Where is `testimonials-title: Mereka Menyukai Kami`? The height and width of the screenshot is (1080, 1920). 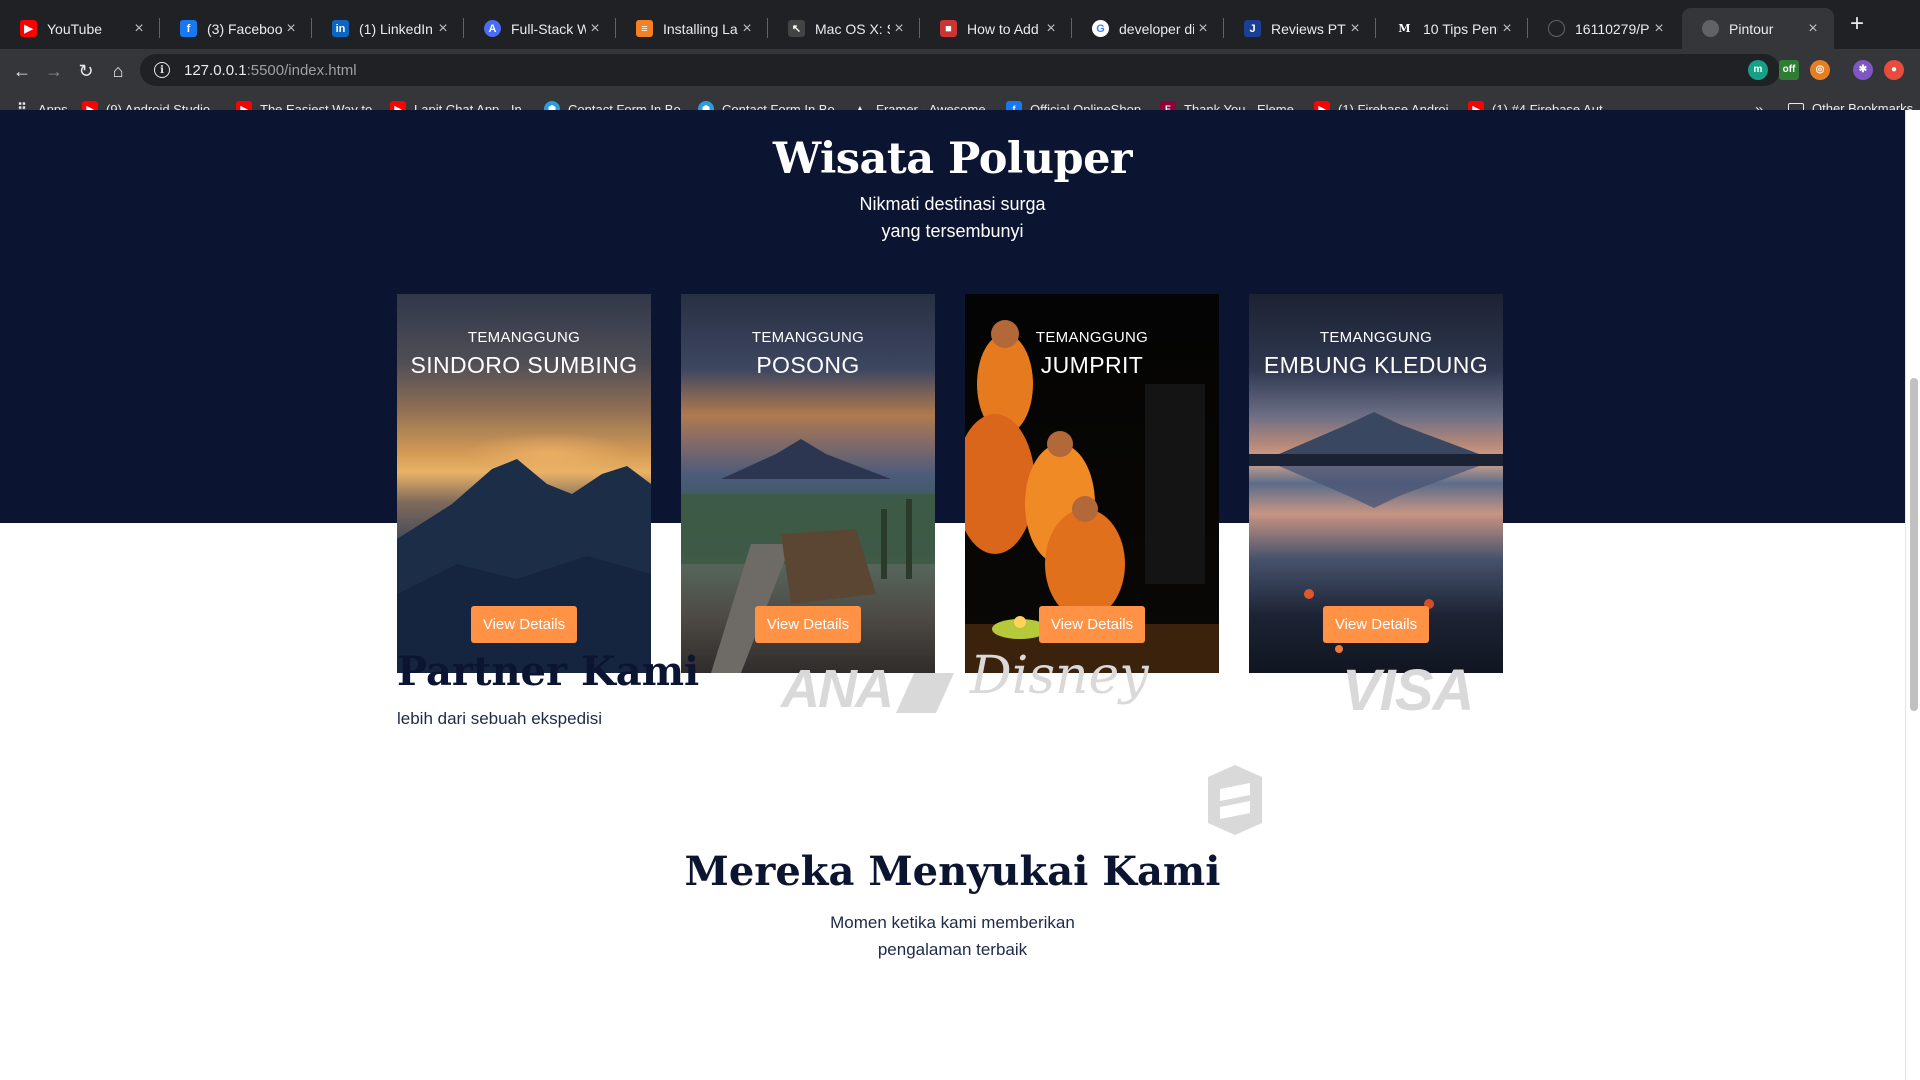 testimonials-title: Mereka Menyukai Kami is located at coordinates (952, 871).